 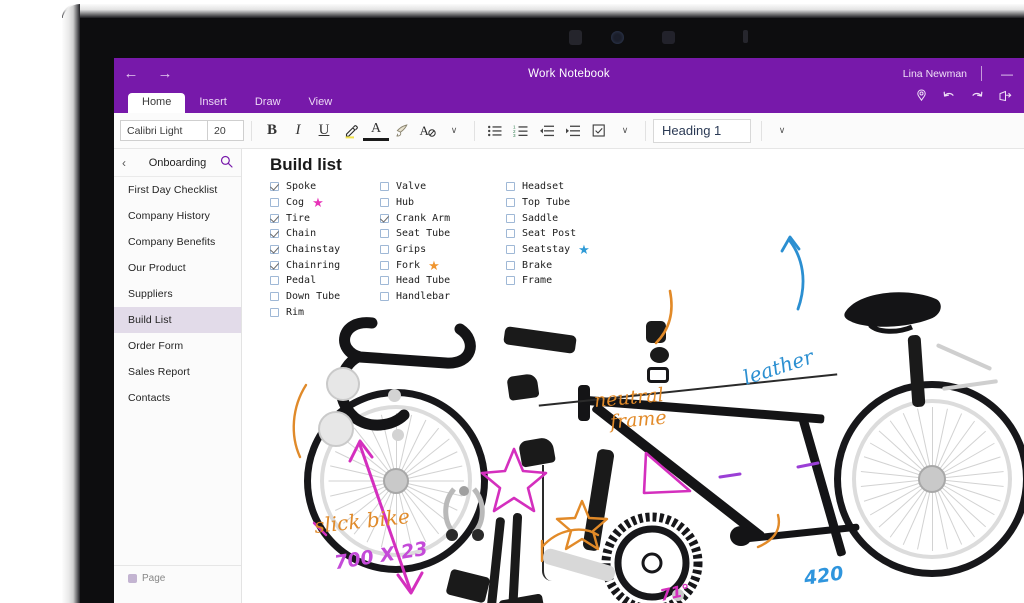 What do you see at coordinates (1007, 73) in the screenshot?
I see `minimize-button: —` at bounding box center [1007, 73].